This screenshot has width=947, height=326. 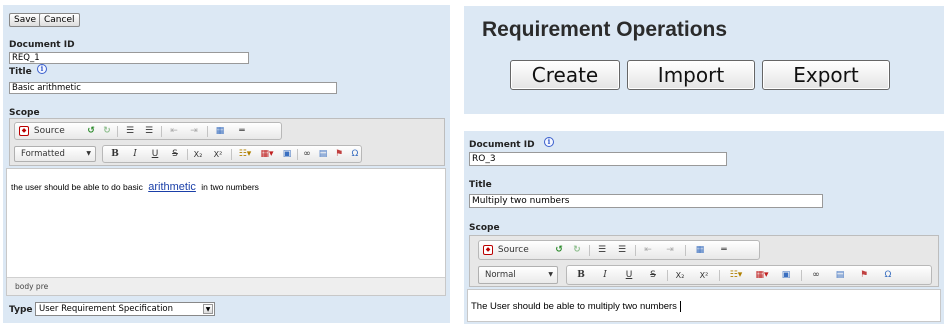 What do you see at coordinates (680, 306) in the screenshot?
I see `text-cursor` at bounding box center [680, 306].